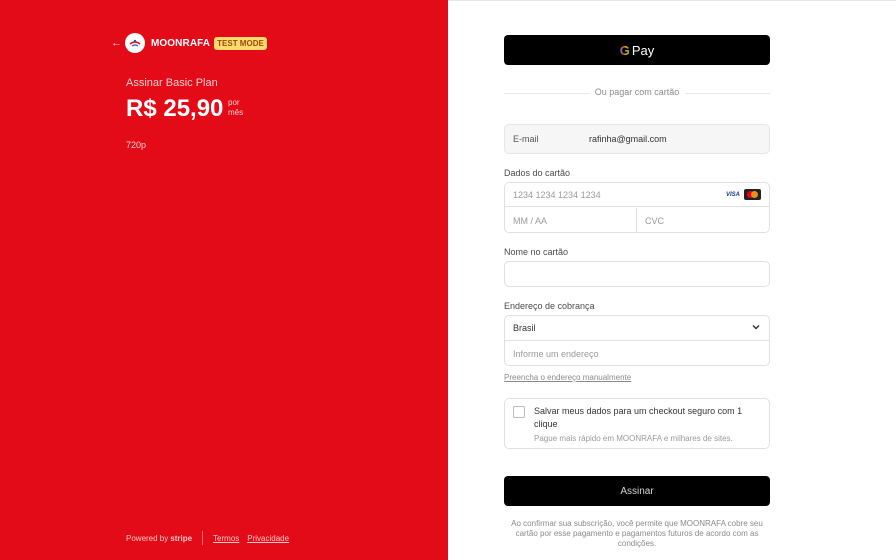 This screenshot has height=560, width=896. I want to click on address-input: Informe um endereço, so click(637, 354).